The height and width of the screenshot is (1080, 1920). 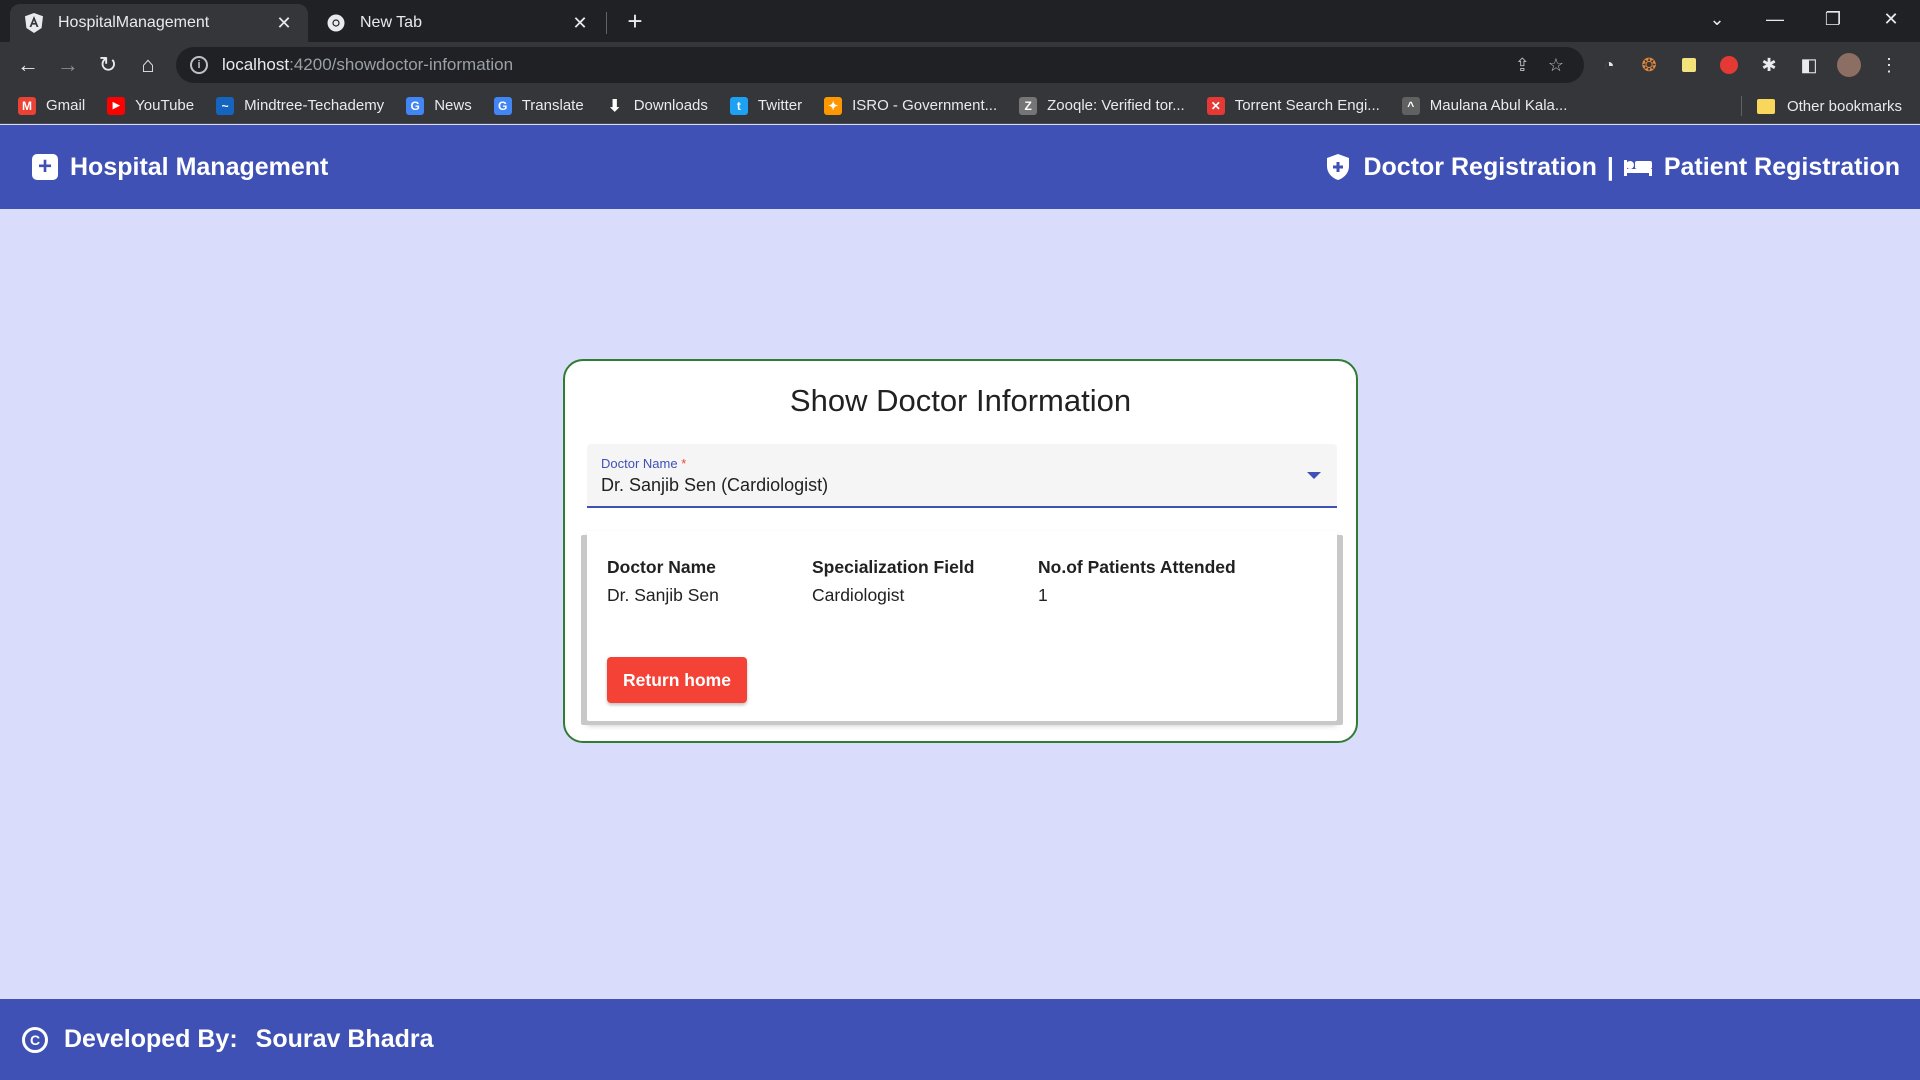 I want to click on dropdown-arrow-icon, so click(x=1314, y=475).